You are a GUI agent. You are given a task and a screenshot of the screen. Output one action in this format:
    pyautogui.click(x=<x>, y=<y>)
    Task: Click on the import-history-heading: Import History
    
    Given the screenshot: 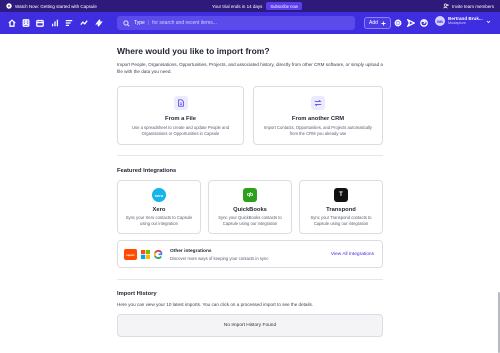 What is the action you would take?
    pyautogui.click(x=137, y=294)
    